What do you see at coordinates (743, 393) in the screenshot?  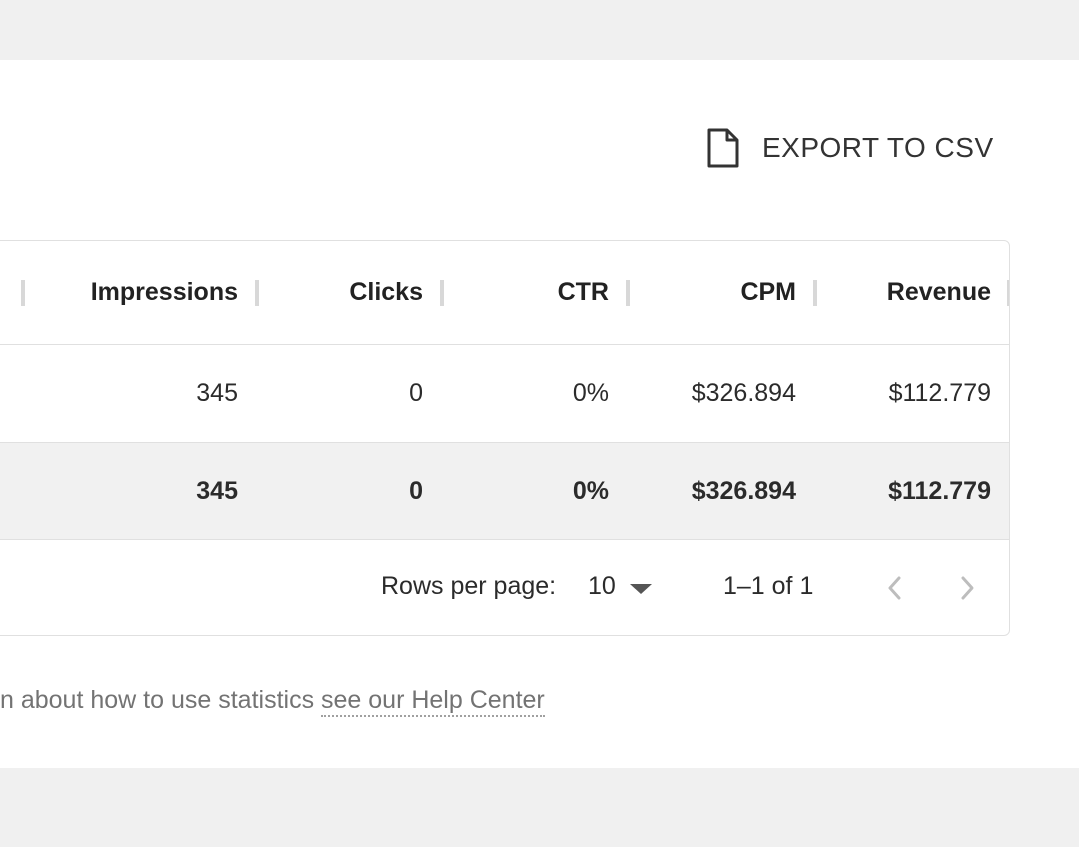 I see `cell-cpm: $326.894` at bounding box center [743, 393].